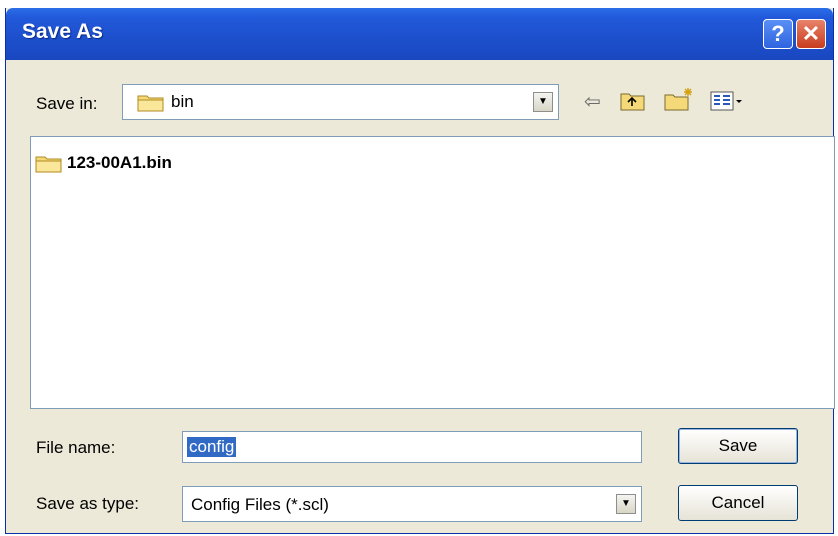 This screenshot has height=536, width=838. Describe the element at coordinates (419, 34) in the screenshot. I see `title-bar: Save As ? ✕` at that location.